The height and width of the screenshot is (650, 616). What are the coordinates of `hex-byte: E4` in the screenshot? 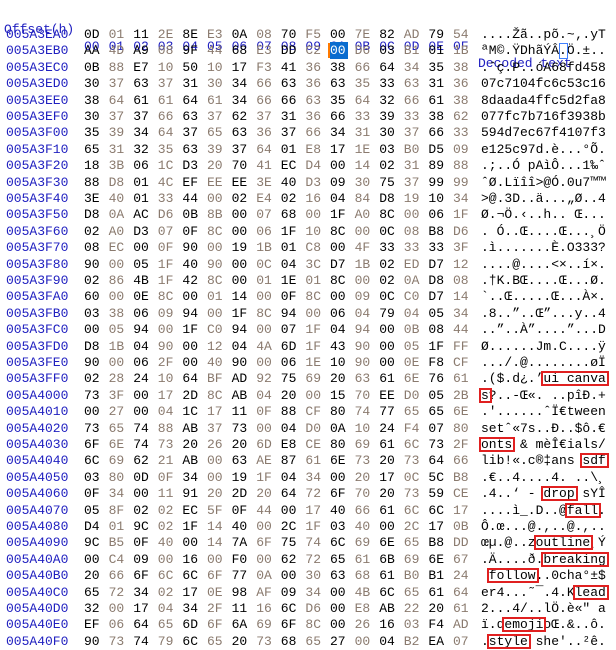 It's located at (265, 198).